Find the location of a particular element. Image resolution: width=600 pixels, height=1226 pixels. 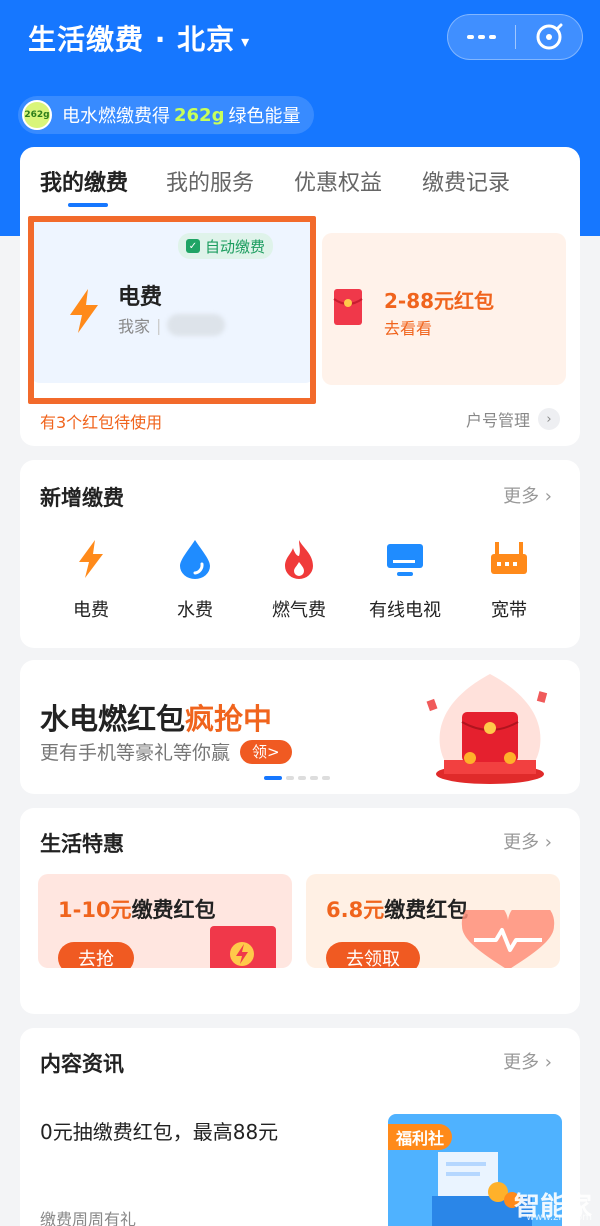

promo-subtitle-text: 更有手机等豪礼等你赢 is located at coordinates (135, 753).